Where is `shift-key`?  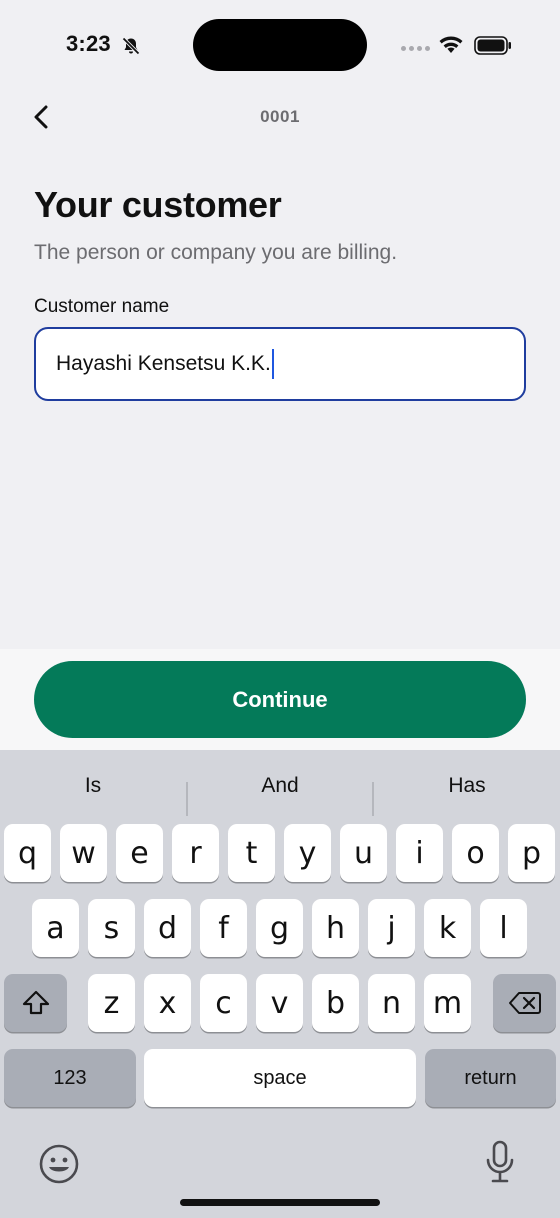 shift-key is located at coordinates (35, 1003).